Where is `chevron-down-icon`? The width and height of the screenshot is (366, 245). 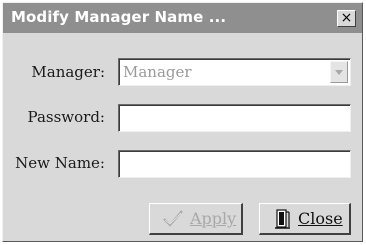
chevron-down-icon is located at coordinates (339, 72).